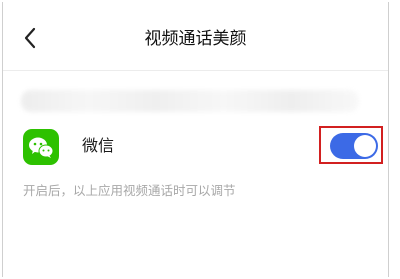 This screenshot has height=279, width=400. What do you see at coordinates (190, 101) in the screenshot?
I see `blurred-content` at bounding box center [190, 101].